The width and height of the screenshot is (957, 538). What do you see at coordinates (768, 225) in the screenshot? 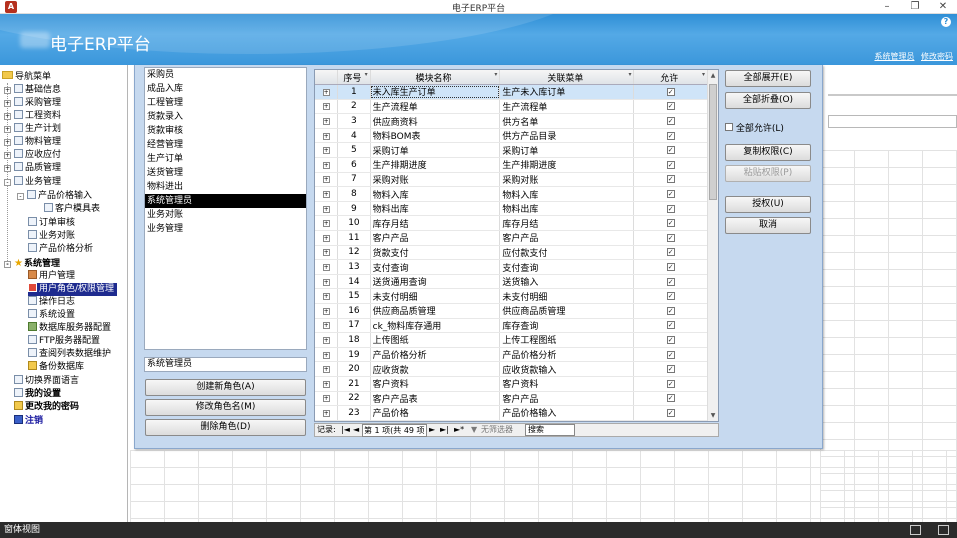
I see `cancel-button: 取消` at bounding box center [768, 225].